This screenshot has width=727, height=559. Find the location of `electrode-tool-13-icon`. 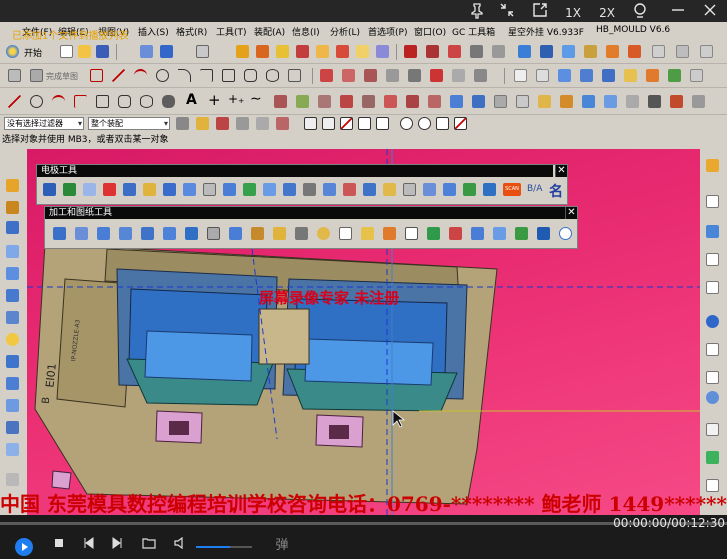

electrode-tool-13-icon is located at coordinates (289, 189).